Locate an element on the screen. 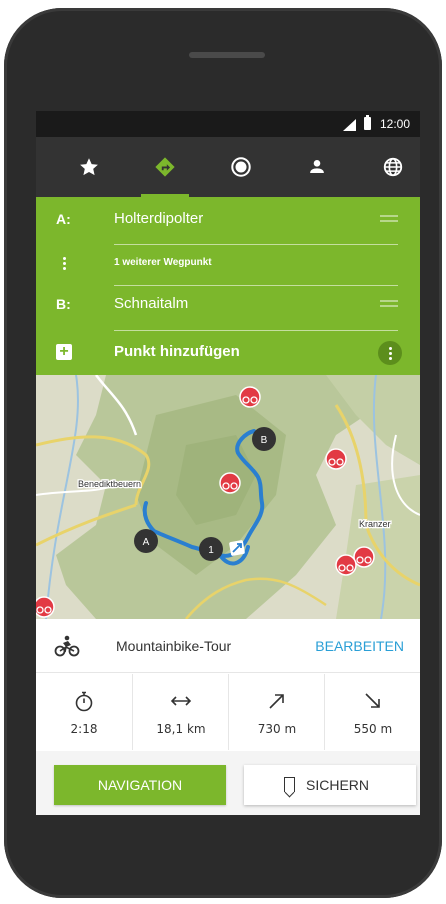 The height and width of the screenshot is (904, 446). divider is located at coordinates (256, 330).